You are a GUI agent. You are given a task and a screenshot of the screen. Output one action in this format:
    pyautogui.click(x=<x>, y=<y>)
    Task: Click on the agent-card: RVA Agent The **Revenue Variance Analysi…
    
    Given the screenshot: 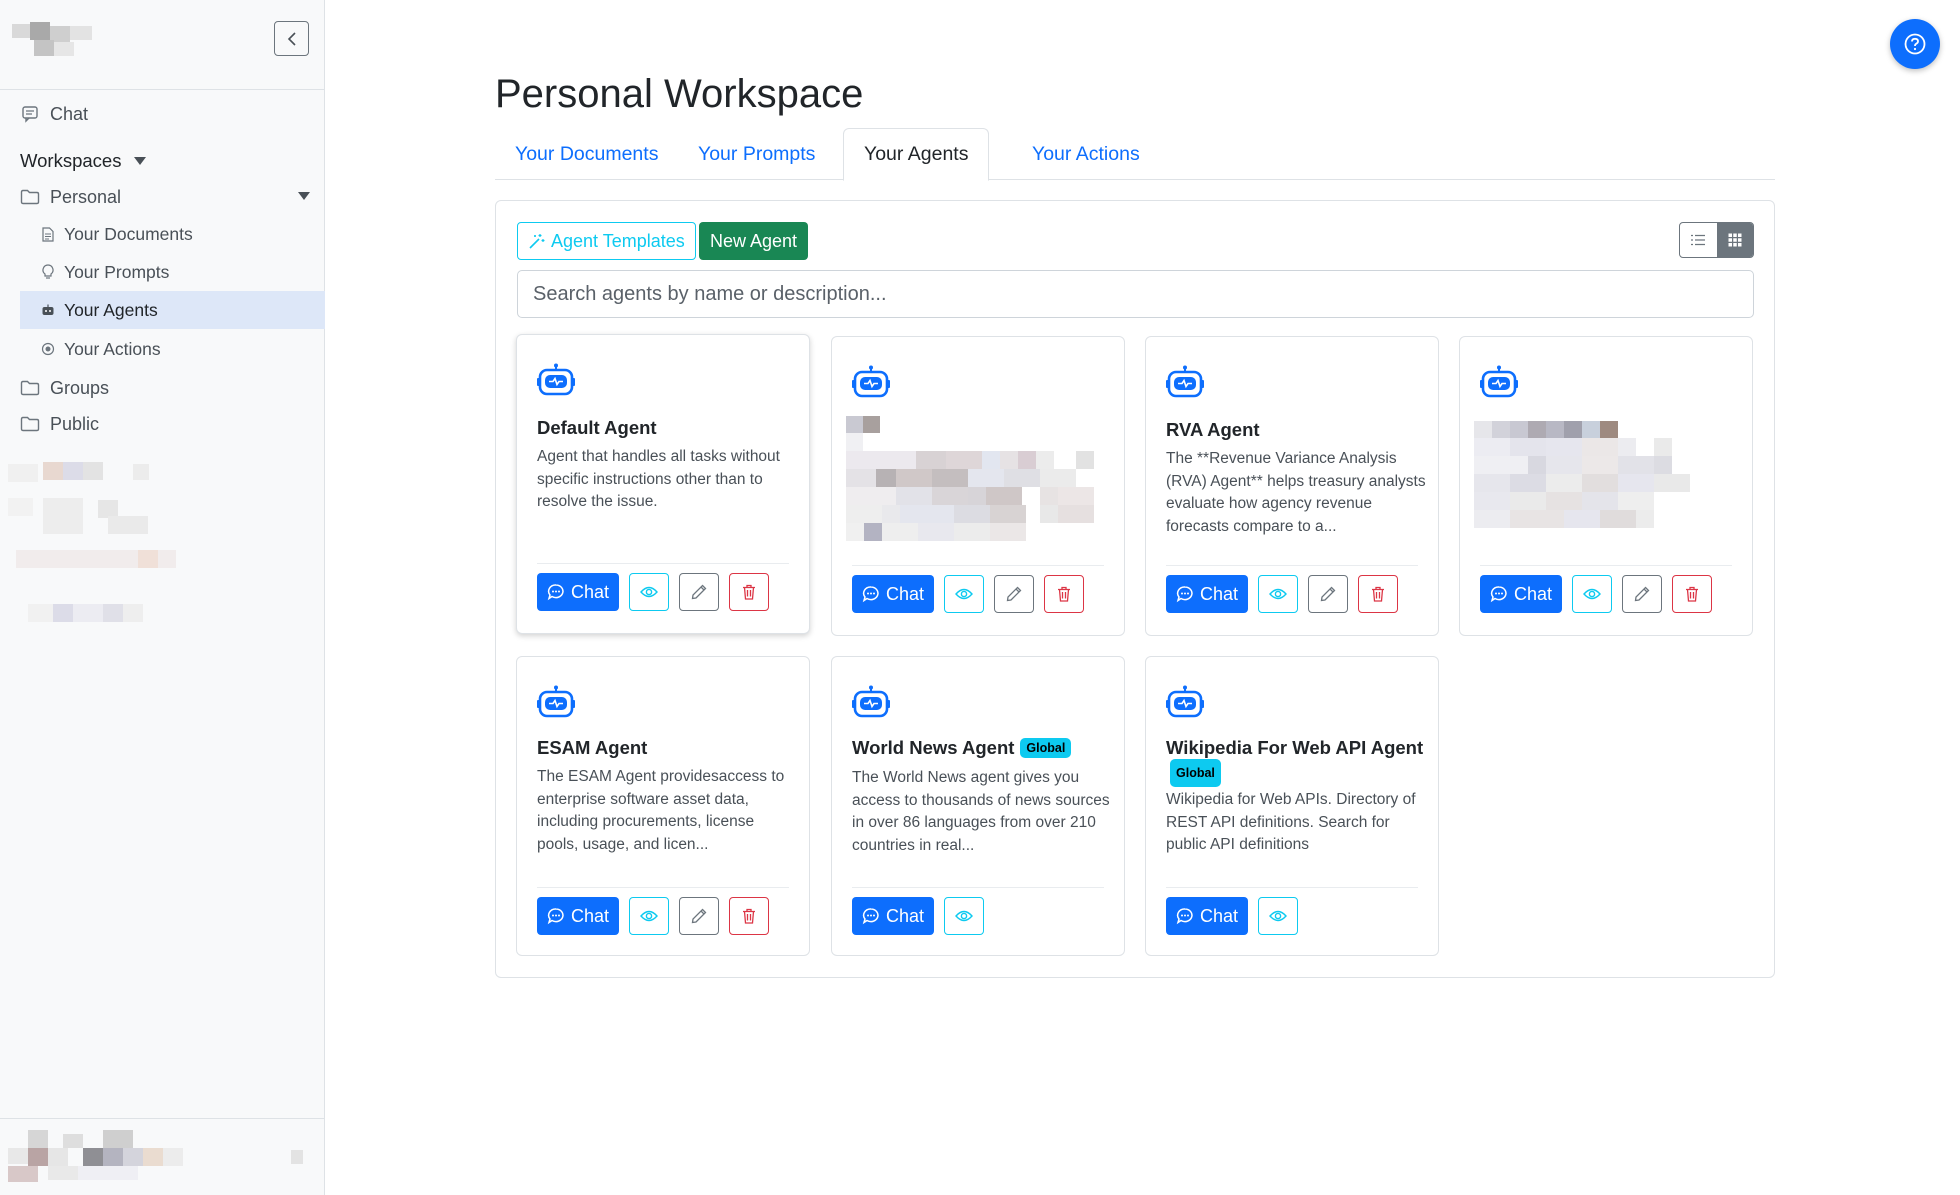 What is the action you would take?
    pyautogui.click(x=1292, y=486)
    